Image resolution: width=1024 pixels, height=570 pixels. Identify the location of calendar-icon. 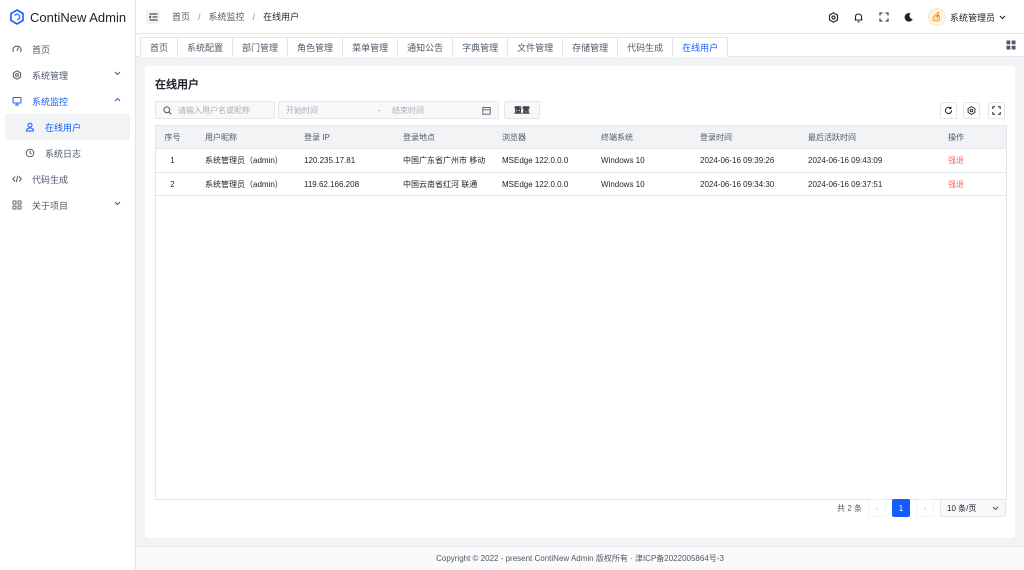
(486, 110).